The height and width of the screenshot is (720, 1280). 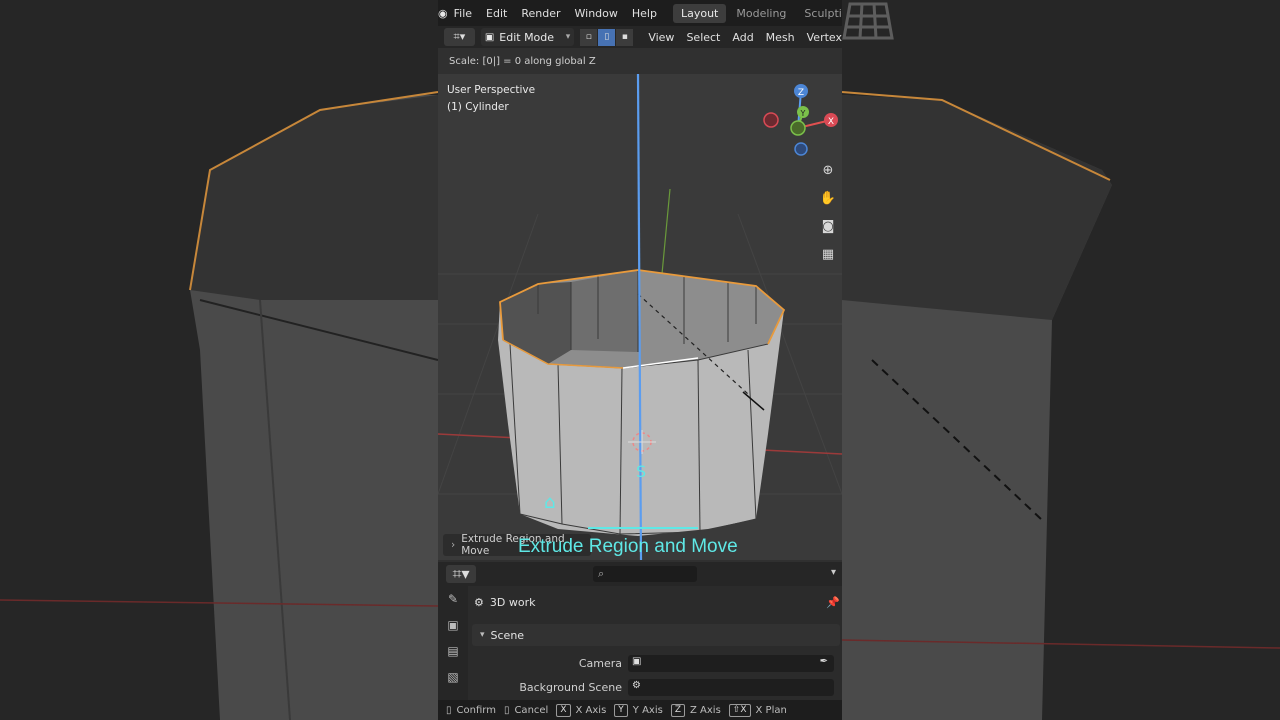 I want to click on view-layer-icon: ▧, so click(x=453, y=677).